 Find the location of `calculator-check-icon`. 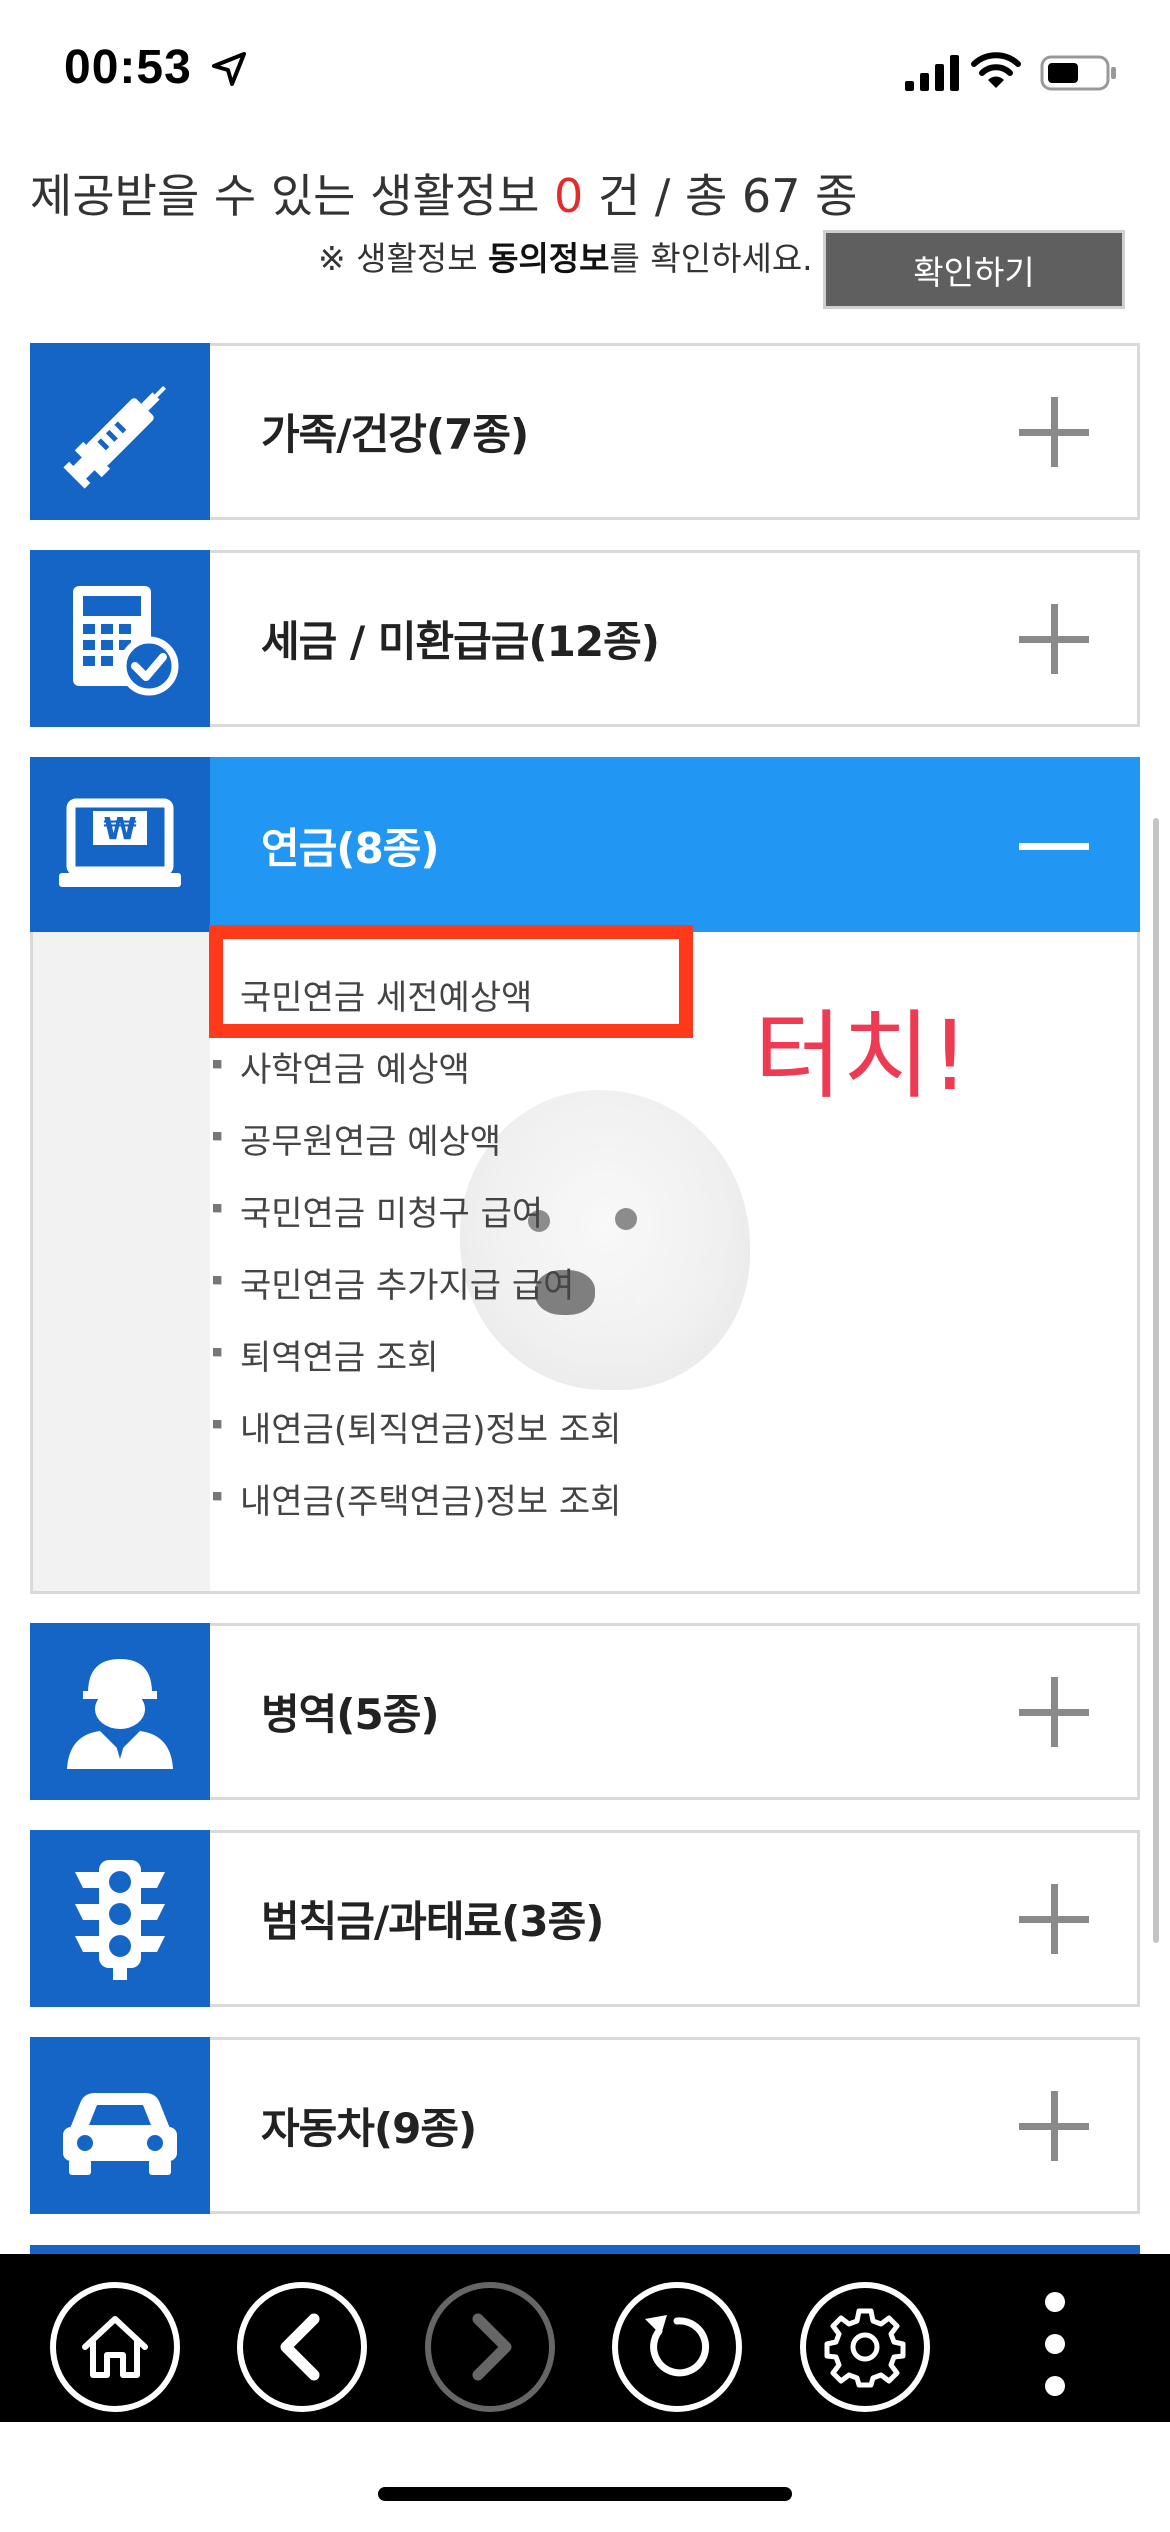

calculator-check-icon is located at coordinates (120, 638).